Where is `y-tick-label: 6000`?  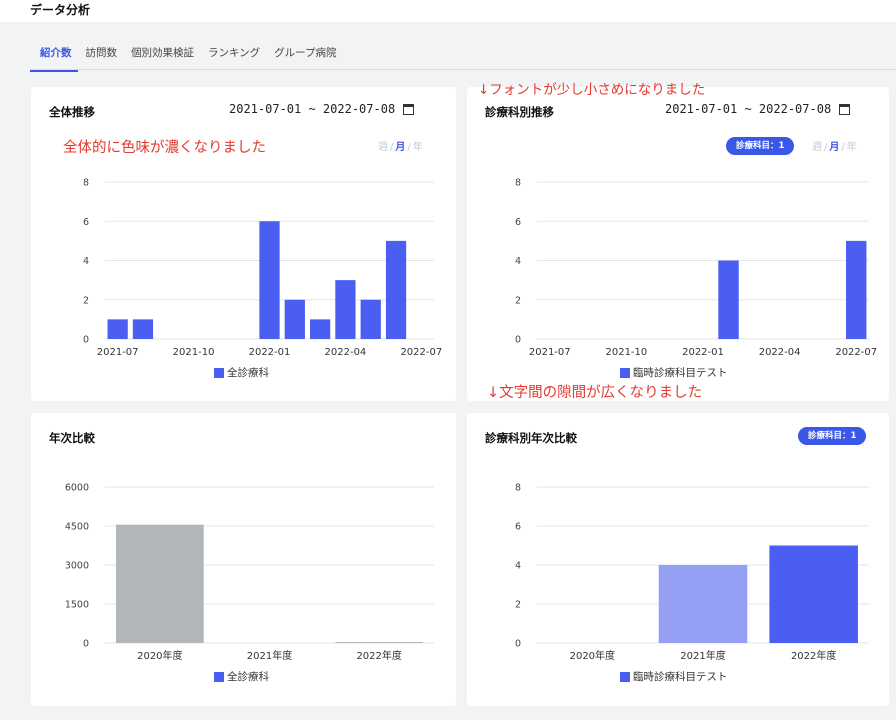 y-tick-label: 6000 is located at coordinates (77, 488).